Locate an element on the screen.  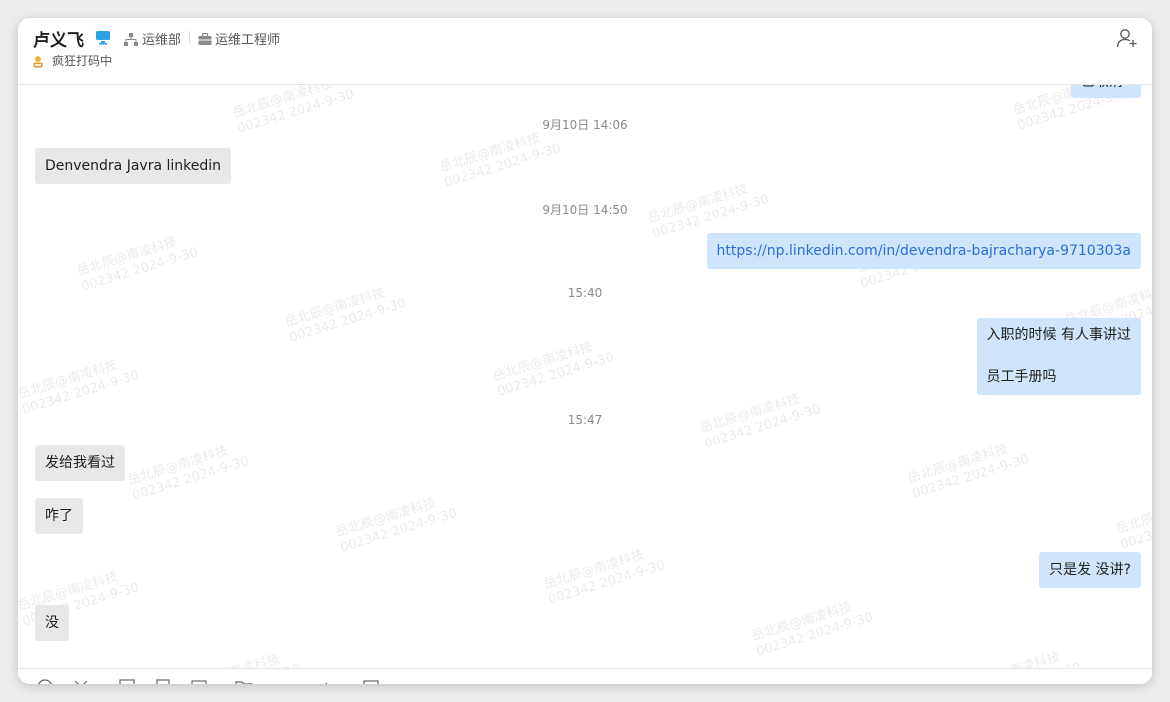
edit-icon is located at coordinates (323, 681).